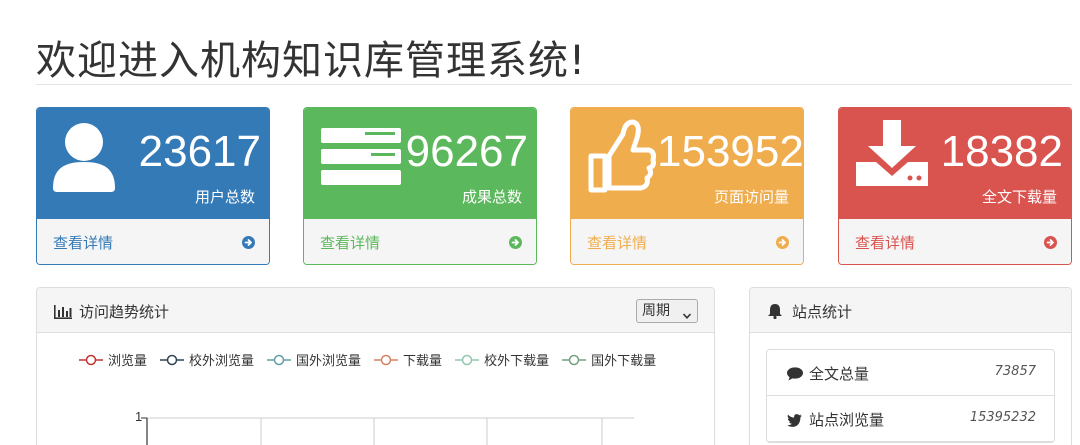 The height and width of the screenshot is (445, 1080). Describe the element at coordinates (892, 155) in the screenshot. I see `download-icon` at that location.